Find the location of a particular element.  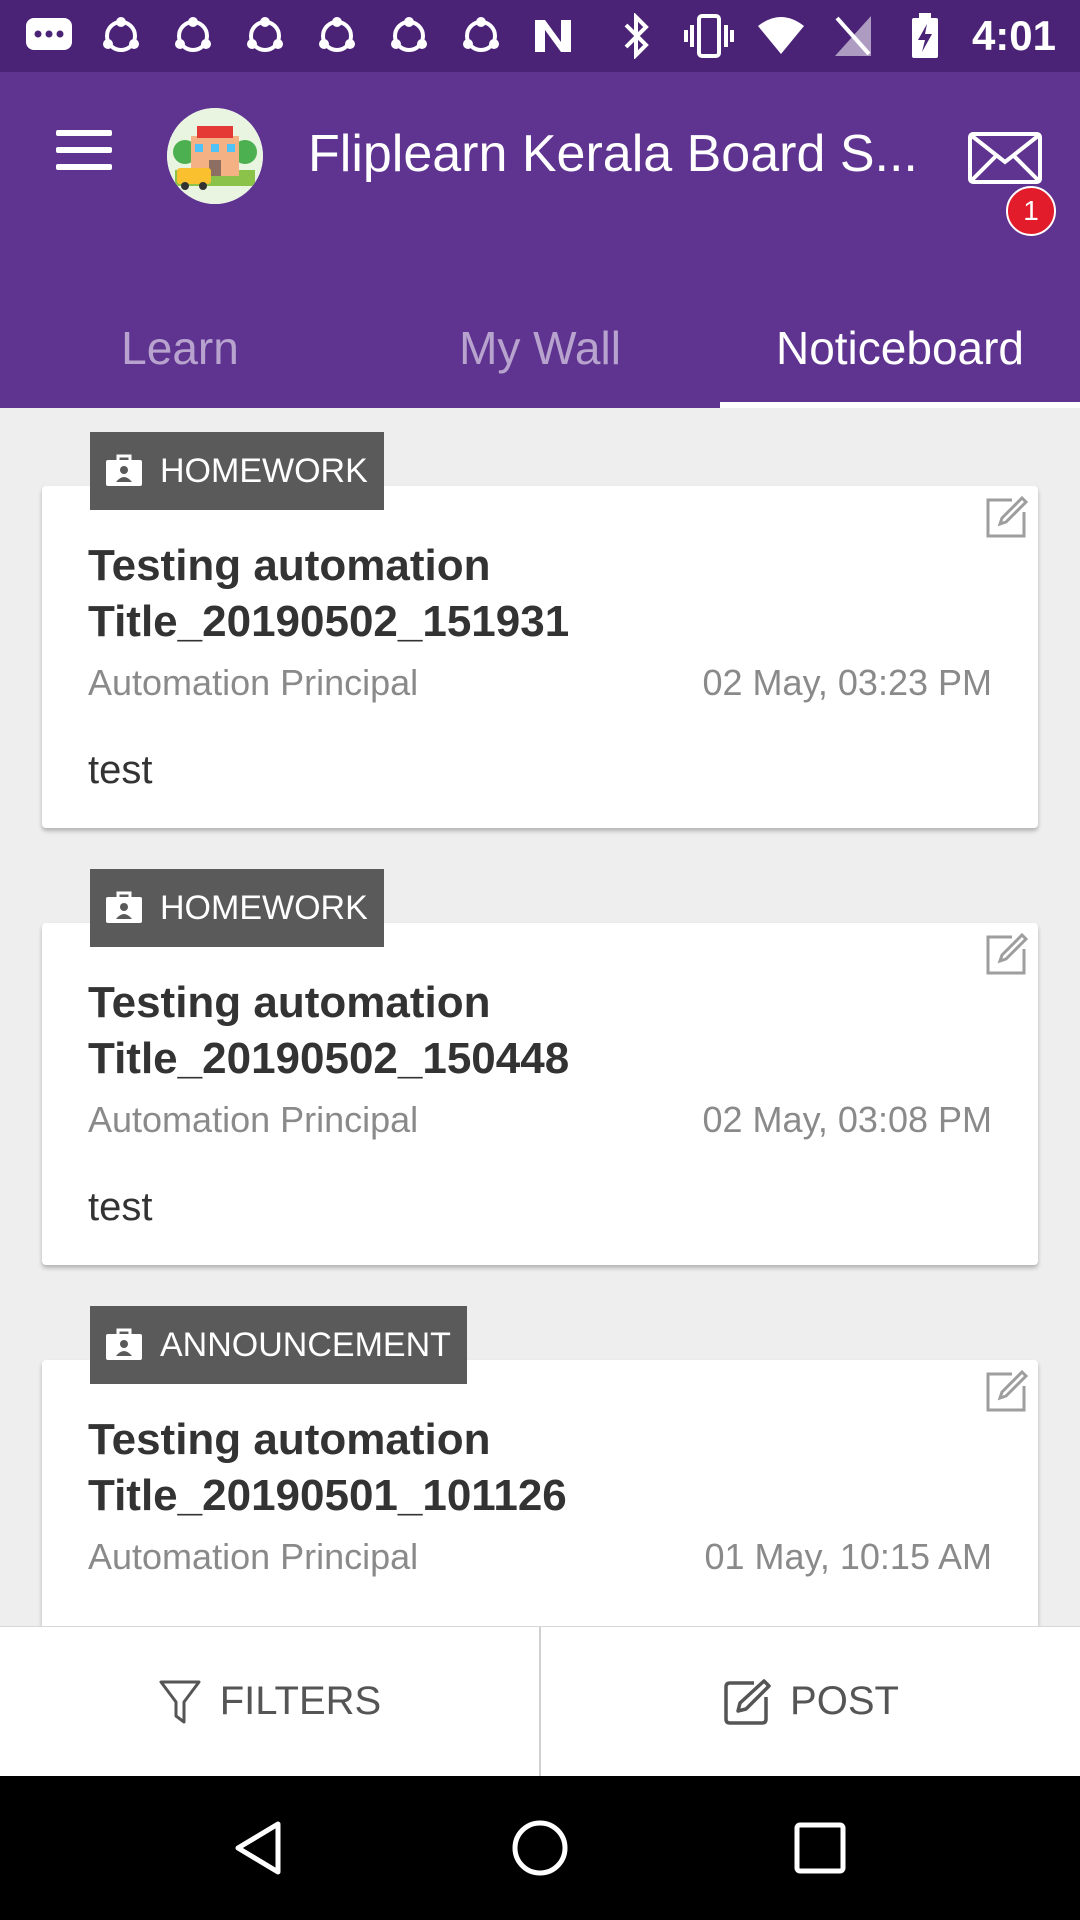

tab-bar: Learn My Wall Noticeboard is located at coordinates (540, 348).